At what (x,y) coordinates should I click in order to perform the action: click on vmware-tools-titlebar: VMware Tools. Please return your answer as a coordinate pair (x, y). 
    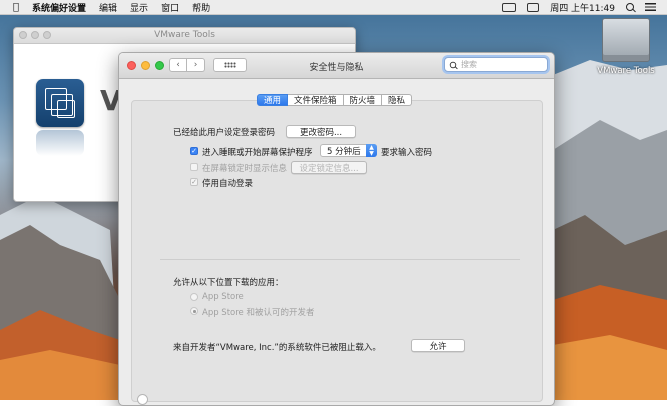
    Looking at the image, I should click on (184, 36).